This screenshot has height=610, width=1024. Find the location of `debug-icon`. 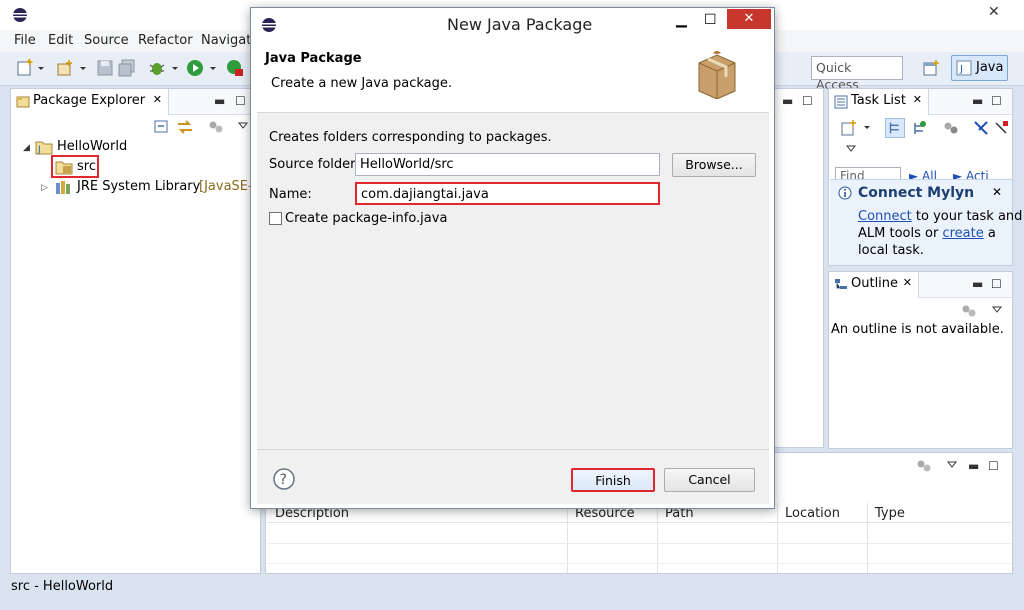

debug-icon is located at coordinates (157, 68).